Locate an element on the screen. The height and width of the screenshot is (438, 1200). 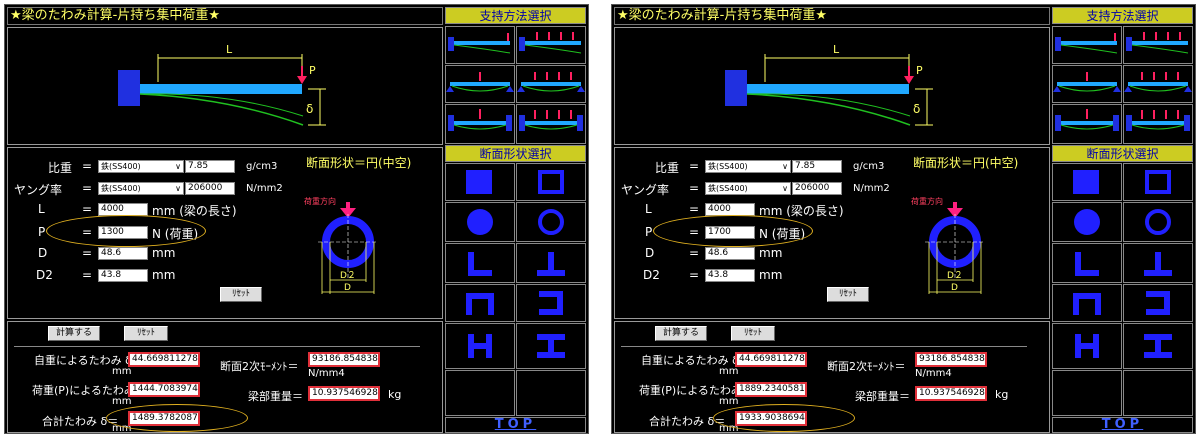
dim-d2: D２ is located at coordinates (955, 276).